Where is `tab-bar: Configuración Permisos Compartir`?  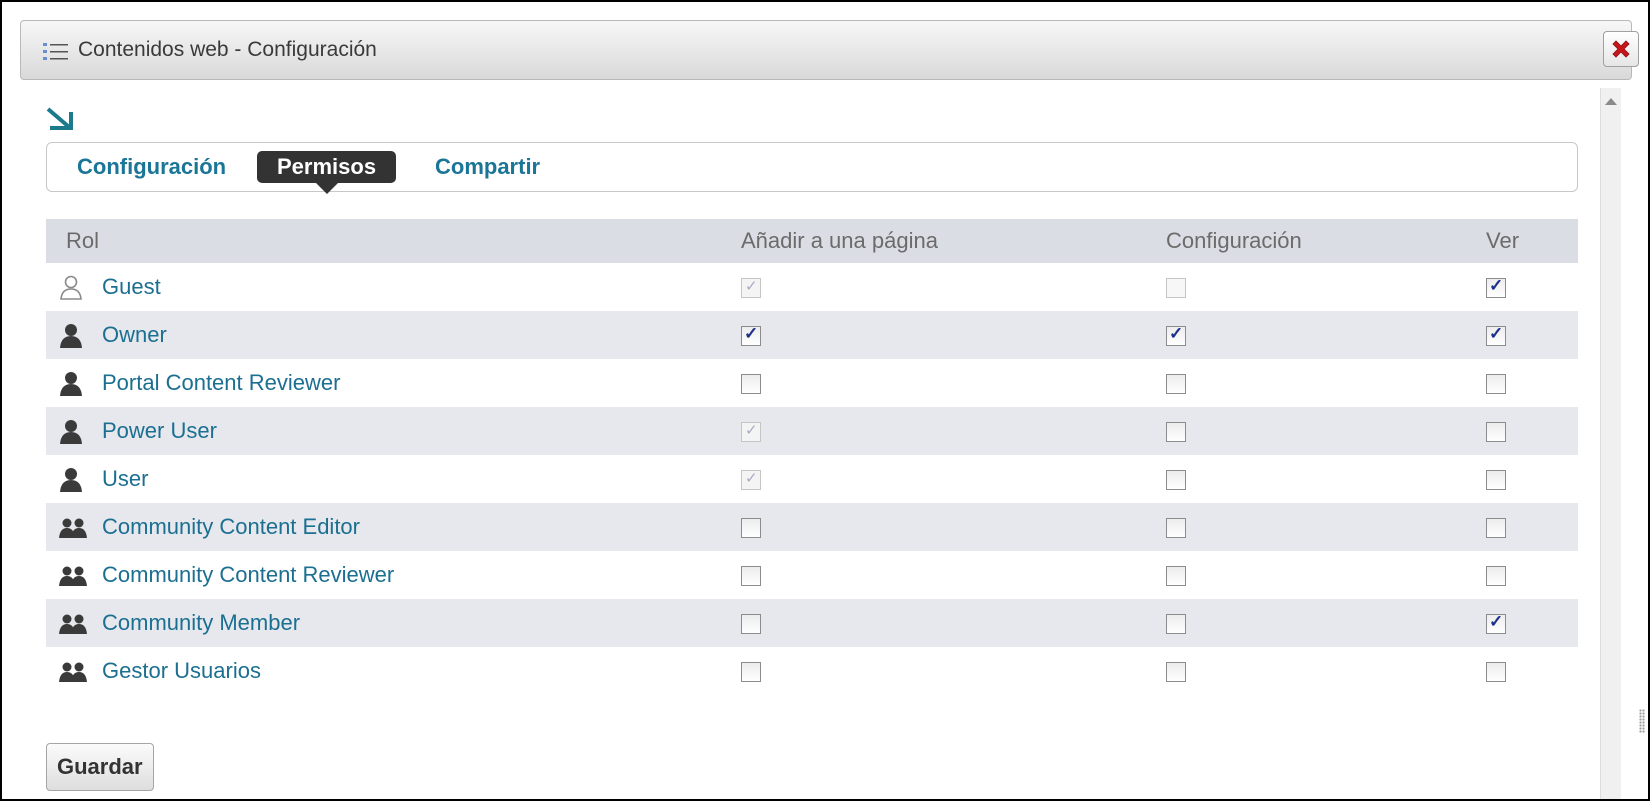
tab-bar: Configuración Permisos Compartir is located at coordinates (812, 168).